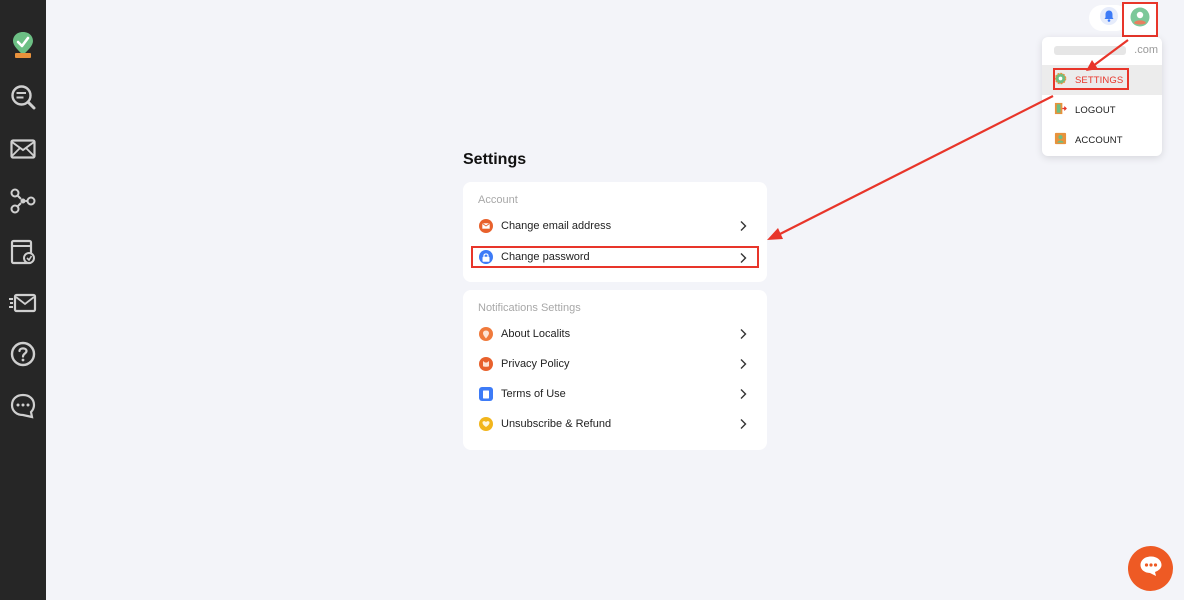  What do you see at coordinates (1090, 50) in the screenshot?
I see `email-redaction` at bounding box center [1090, 50].